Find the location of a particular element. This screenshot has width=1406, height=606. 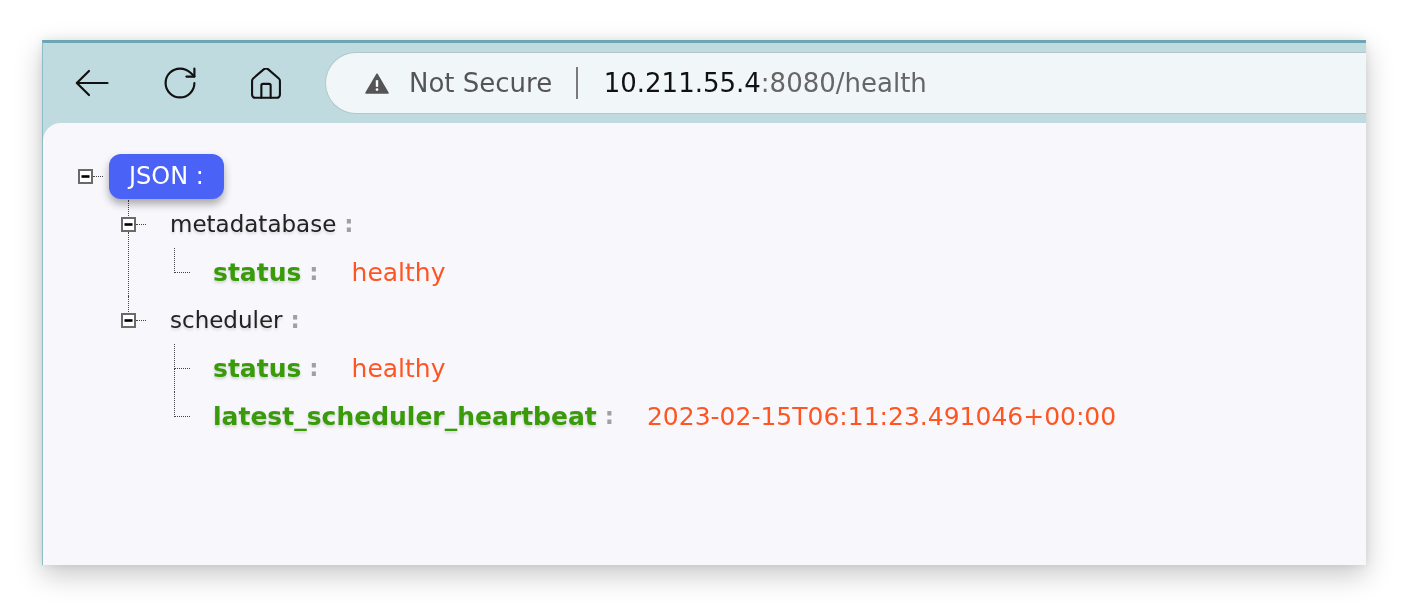

security-label: Not Secure is located at coordinates (481, 83).